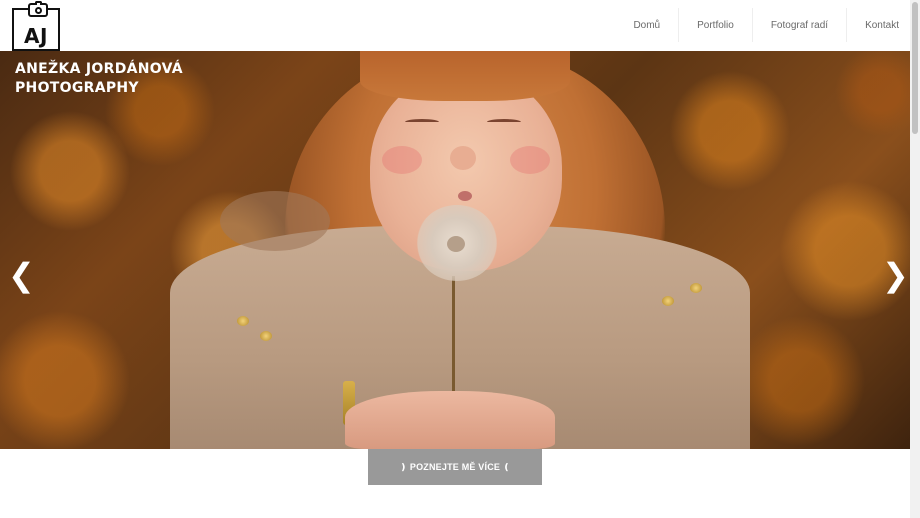  I want to click on slider-next-arrow-icon: ❯, so click(895, 275).